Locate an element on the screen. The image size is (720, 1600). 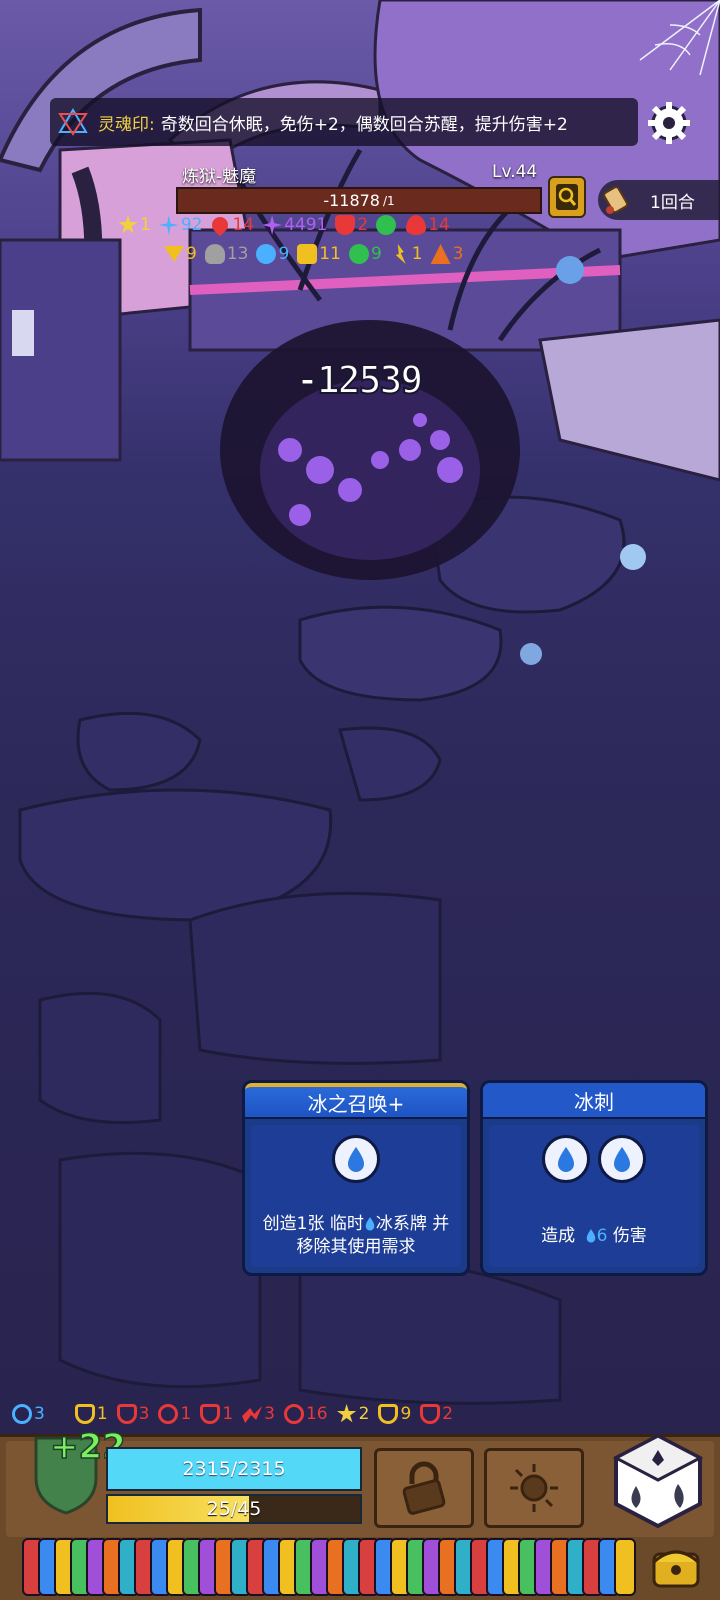
status-bleed: 14 is located at coordinates (231, 225).